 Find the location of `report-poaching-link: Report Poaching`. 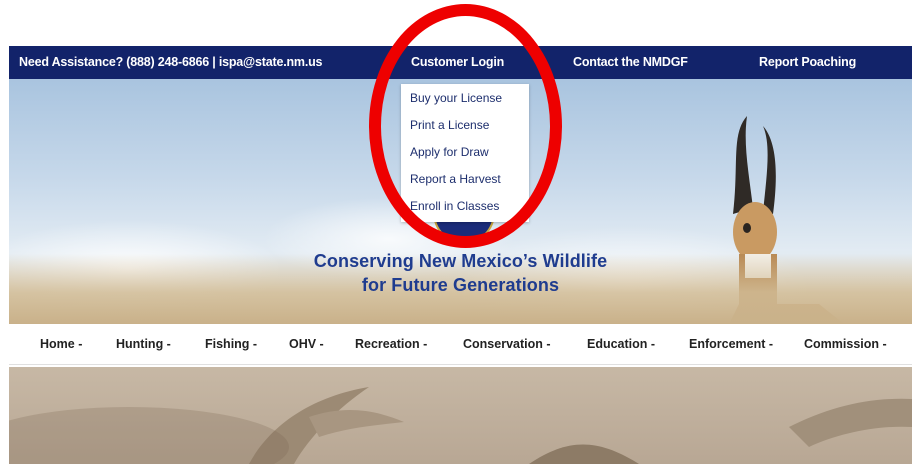

report-poaching-link: Report Poaching is located at coordinates (807, 62).